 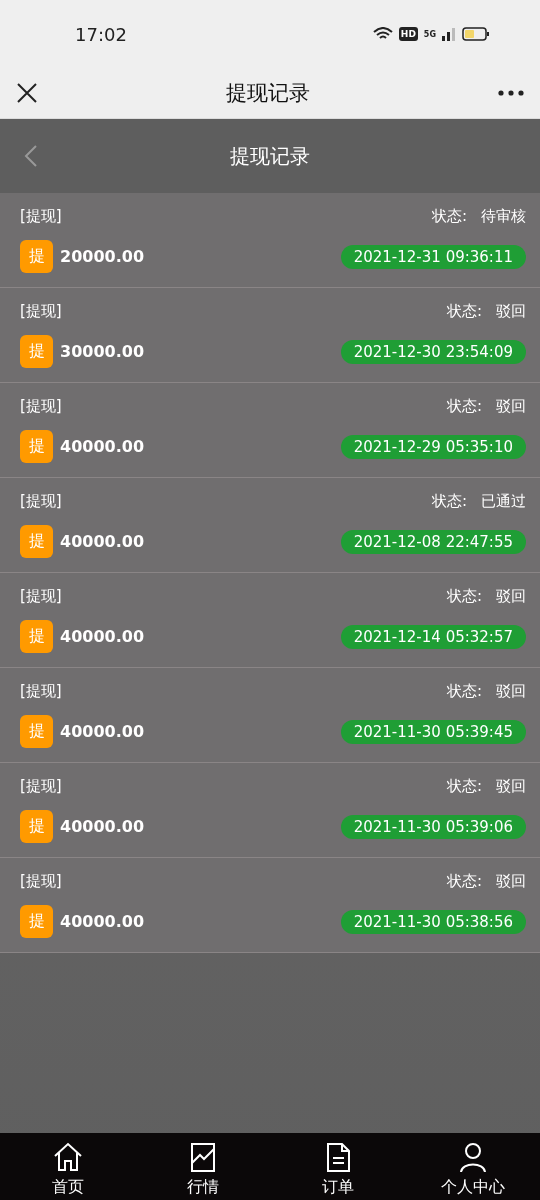 I want to click on battery-icon, so click(x=476, y=34).